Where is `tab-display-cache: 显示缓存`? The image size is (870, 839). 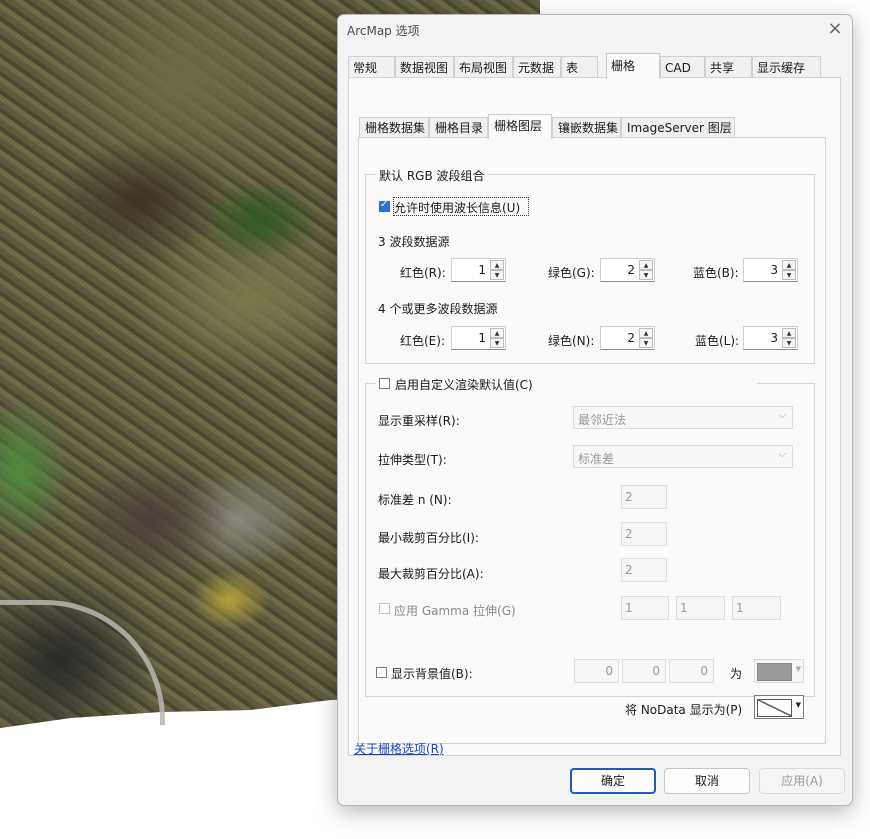 tab-display-cache: 显示缓存 is located at coordinates (786, 67).